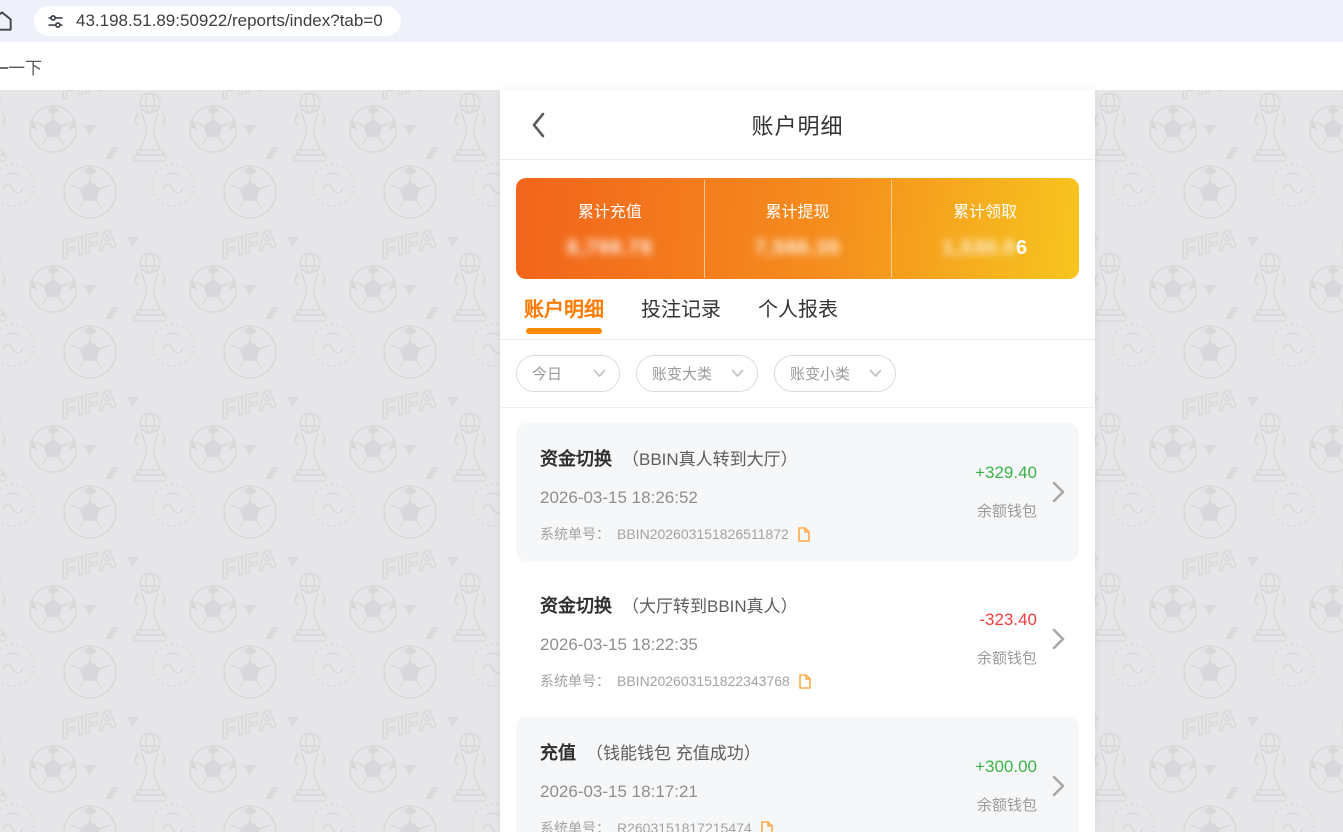  What do you see at coordinates (710, 459) in the screenshot?
I see `txn-note: （BBIN真人转到大厅）` at bounding box center [710, 459].